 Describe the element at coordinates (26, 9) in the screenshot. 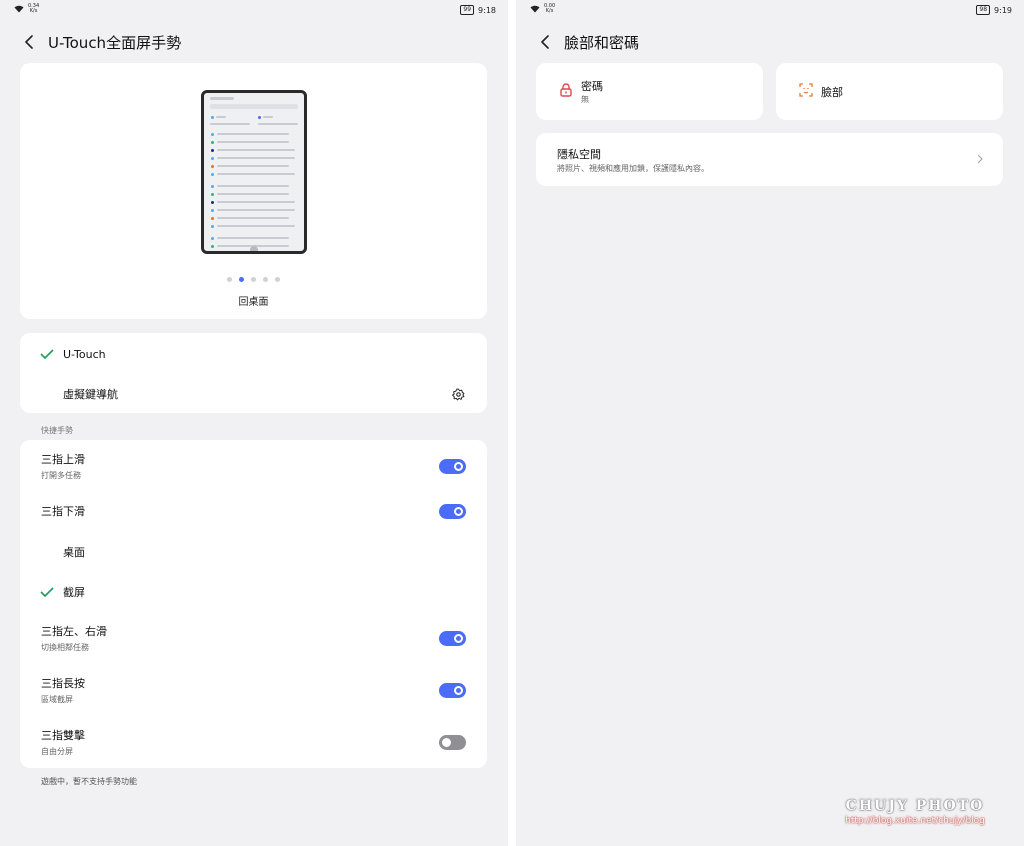

I see `network-indicator: 0.34 K/s` at that location.